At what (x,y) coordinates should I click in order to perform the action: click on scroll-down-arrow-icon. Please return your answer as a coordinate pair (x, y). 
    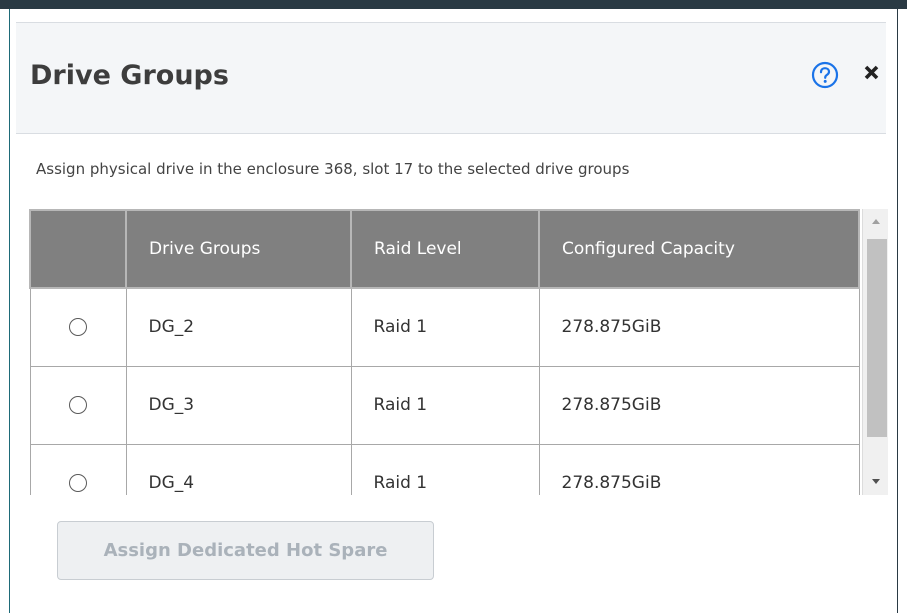
    Looking at the image, I should click on (876, 482).